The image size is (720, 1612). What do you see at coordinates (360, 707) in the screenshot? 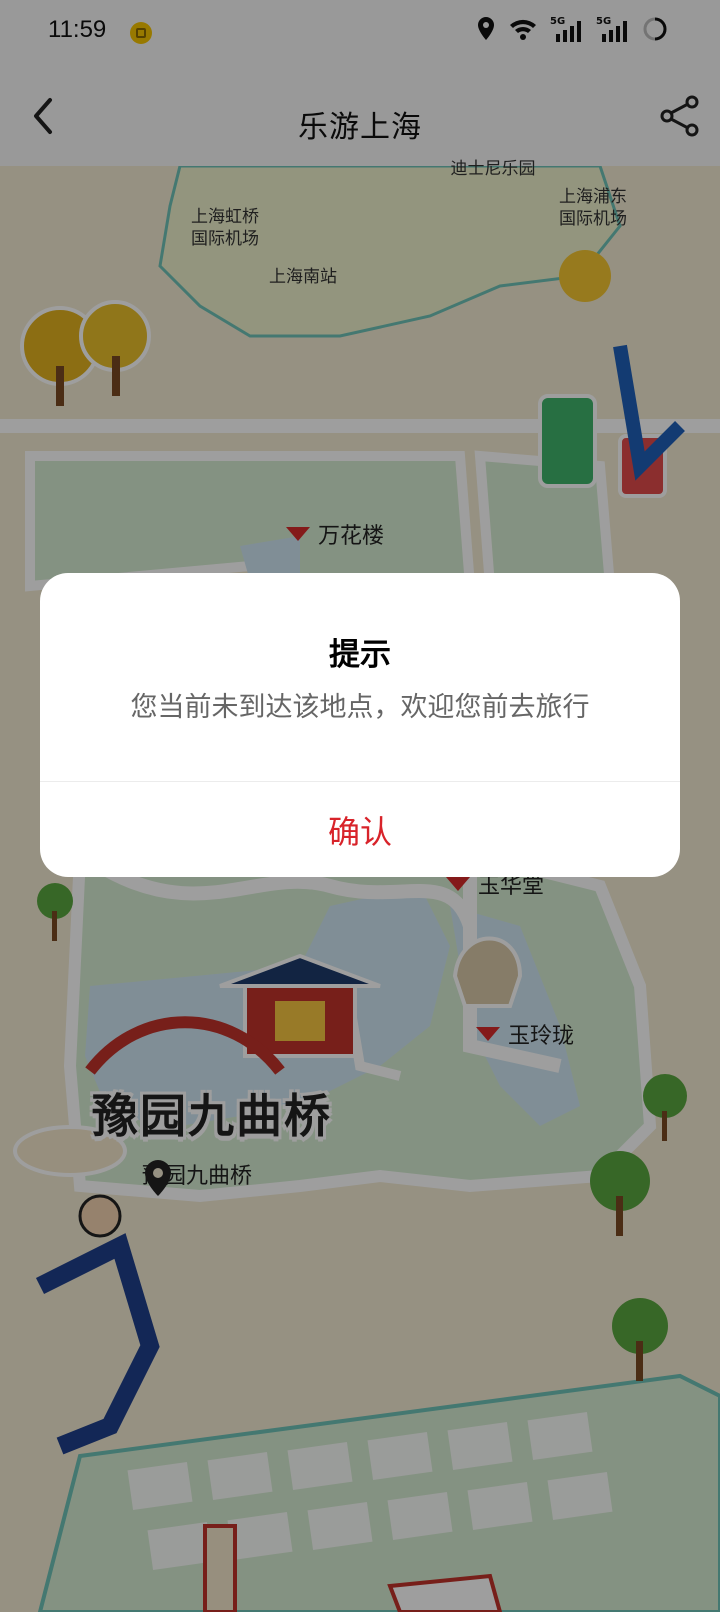
I see `dialog-message: 您当前未到达该地点，欢迎您前去旅行` at bounding box center [360, 707].